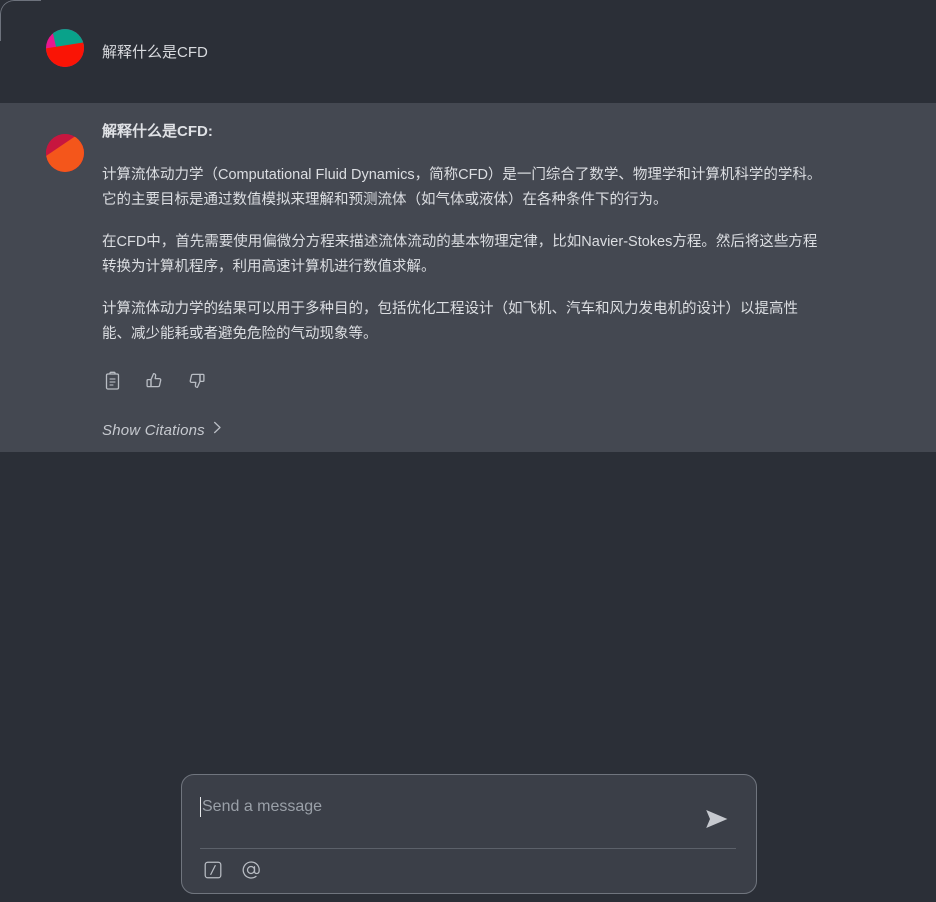 The height and width of the screenshot is (902, 936). Describe the element at coordinates (155, 52) in the screenshot. I see `user-message-text: 解释什么是CFD` at that location.